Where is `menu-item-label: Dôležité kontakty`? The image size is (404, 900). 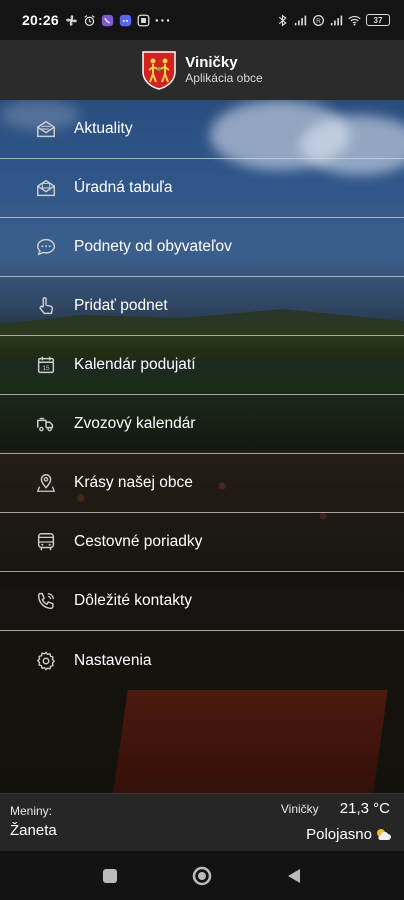 menu-item-label: Dôležité kontakty is located at coordinates (133, 600).